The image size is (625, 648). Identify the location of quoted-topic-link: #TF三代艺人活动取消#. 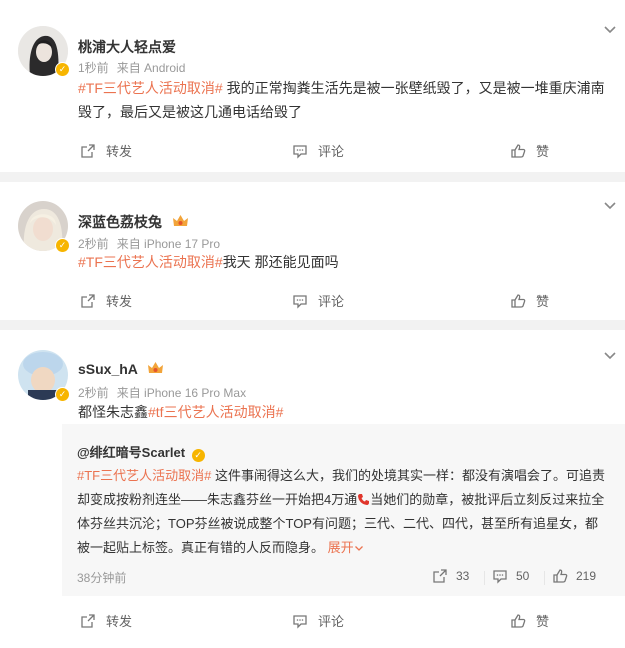
(144, 475).